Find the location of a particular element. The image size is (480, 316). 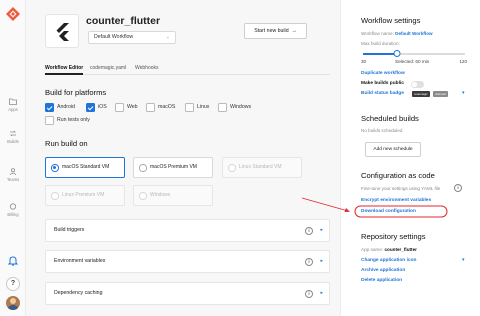

app-title: counter_flutter is located at coordinates (123, 21).